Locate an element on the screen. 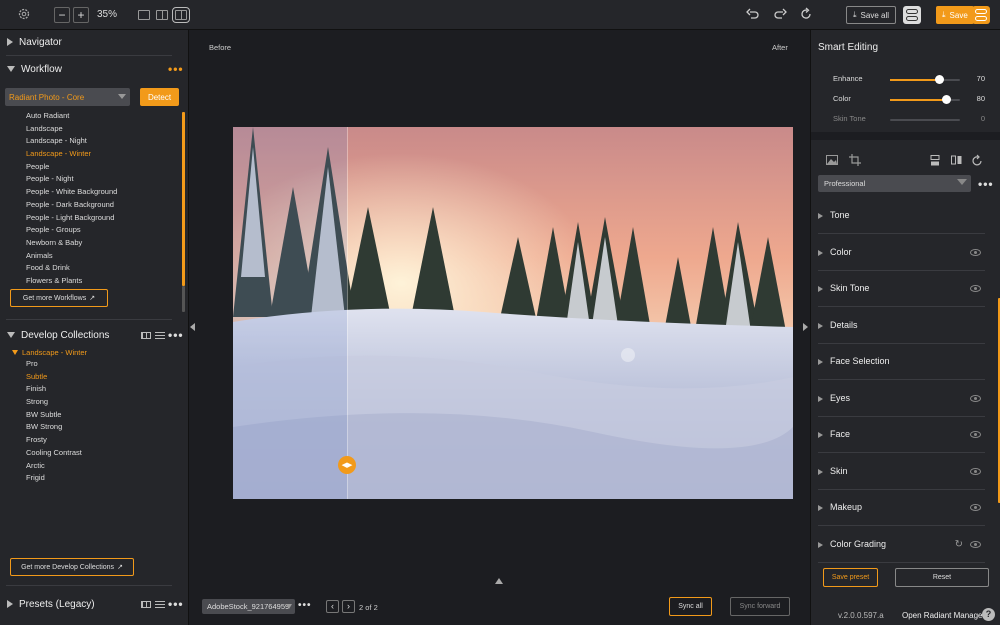 This screenshot has height=625, width=1000. save-preset-button: Save preset is located at coordinates (850, 577).